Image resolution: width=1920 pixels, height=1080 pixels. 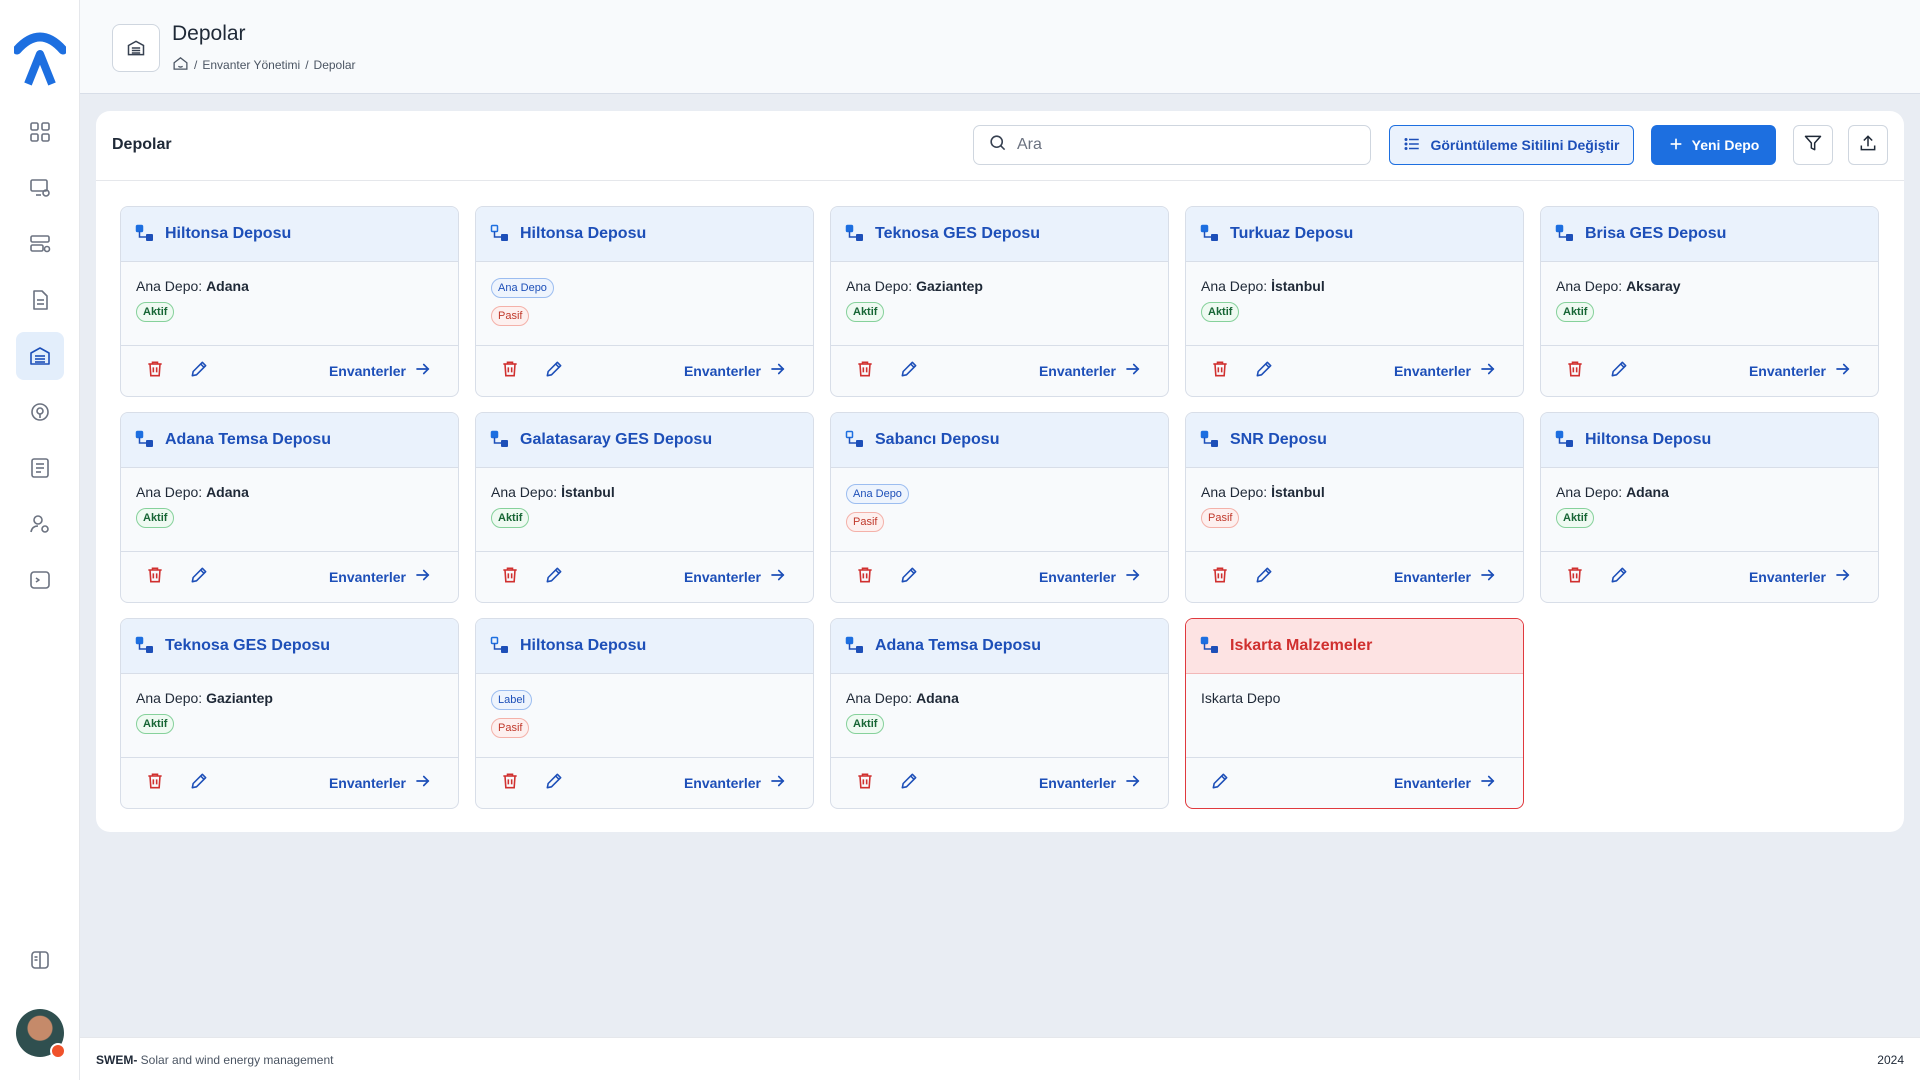 What do you see at coordinates (1354, 440) in the screenshot?
I see `card-header: SNR Deposu` at bounding box center [1354, 440].